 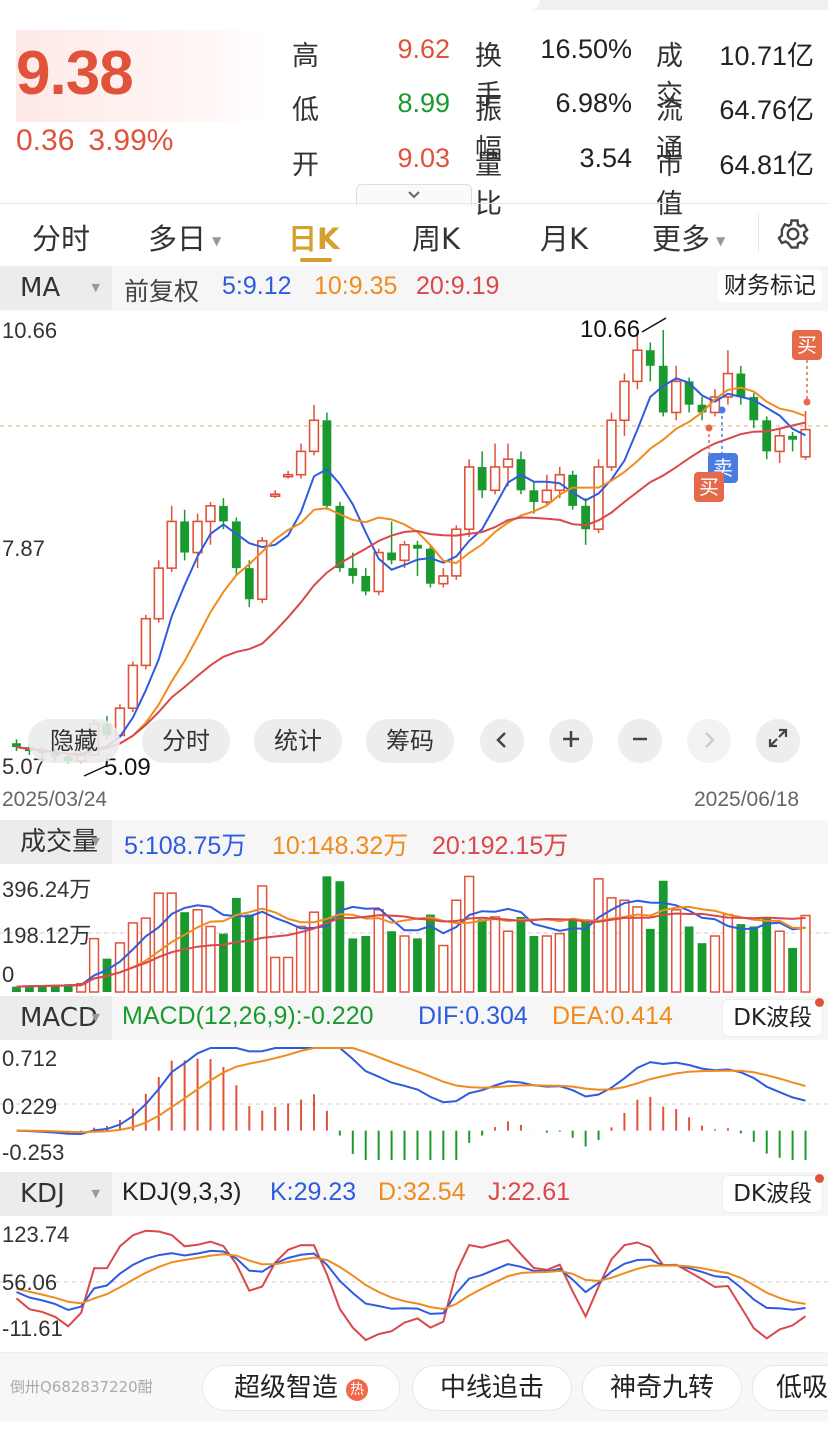 I want to click on j-line, so click(x=411, y=1285).